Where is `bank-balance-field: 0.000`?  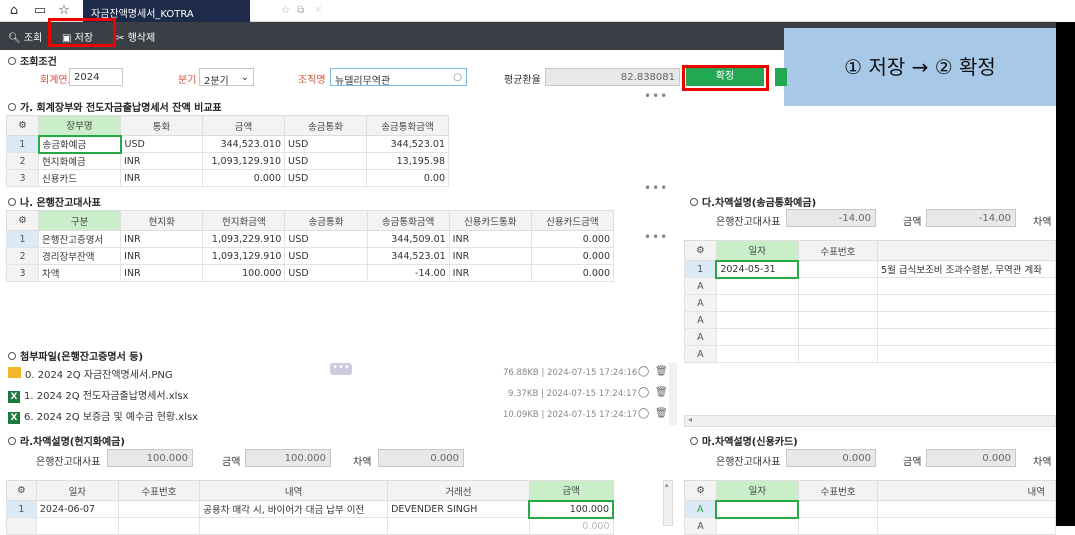 bank-balance-field: 0.000 is located at coordinates (831, 458).